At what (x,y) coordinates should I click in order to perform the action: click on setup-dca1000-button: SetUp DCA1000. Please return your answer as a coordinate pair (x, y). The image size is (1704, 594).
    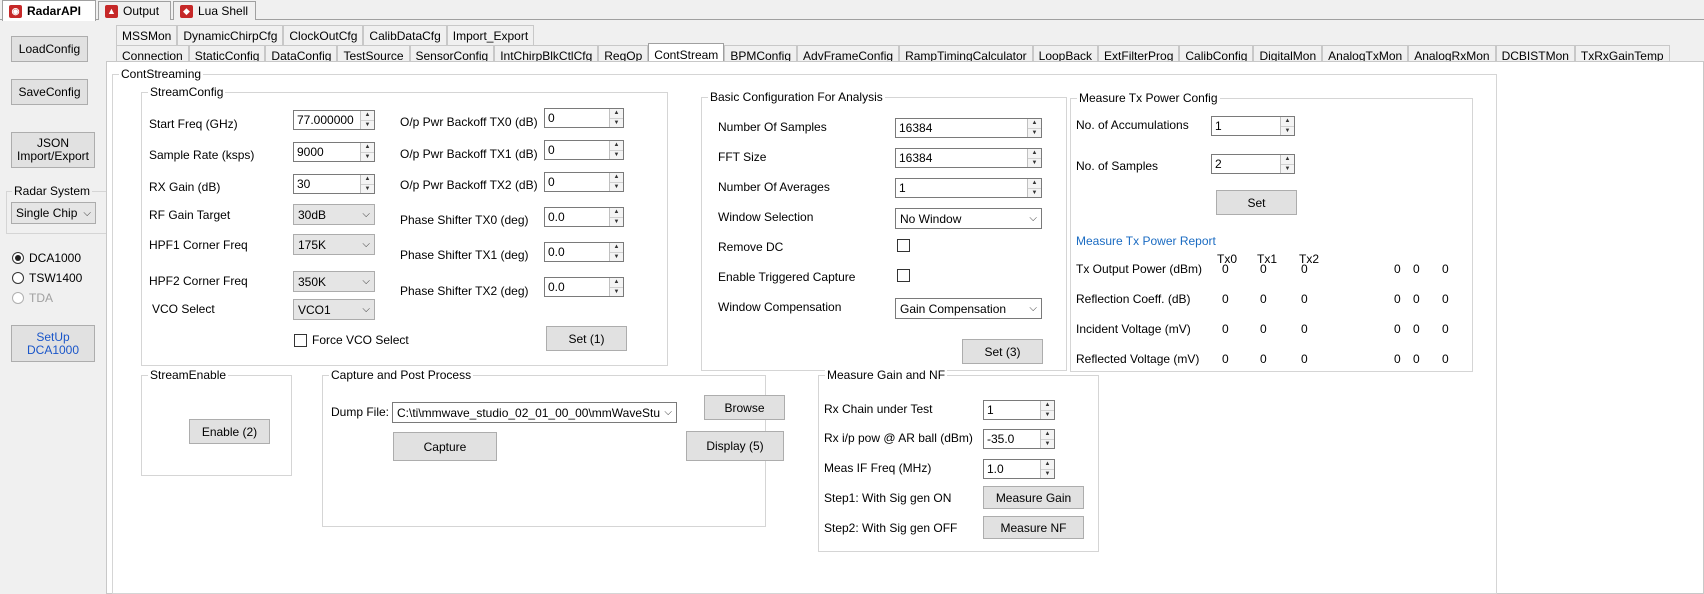
    Looking at the image, I should click on (53, 343).